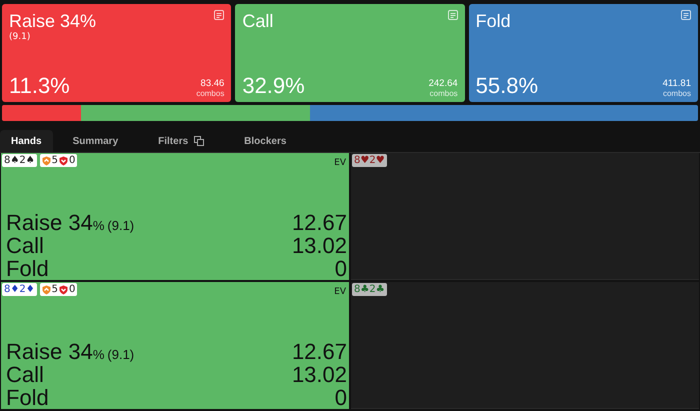  What do you see at coordinates (369, 289) in the screenshot?
I see `hand-label: 8♣2♣` at bounding box center [369, 289].